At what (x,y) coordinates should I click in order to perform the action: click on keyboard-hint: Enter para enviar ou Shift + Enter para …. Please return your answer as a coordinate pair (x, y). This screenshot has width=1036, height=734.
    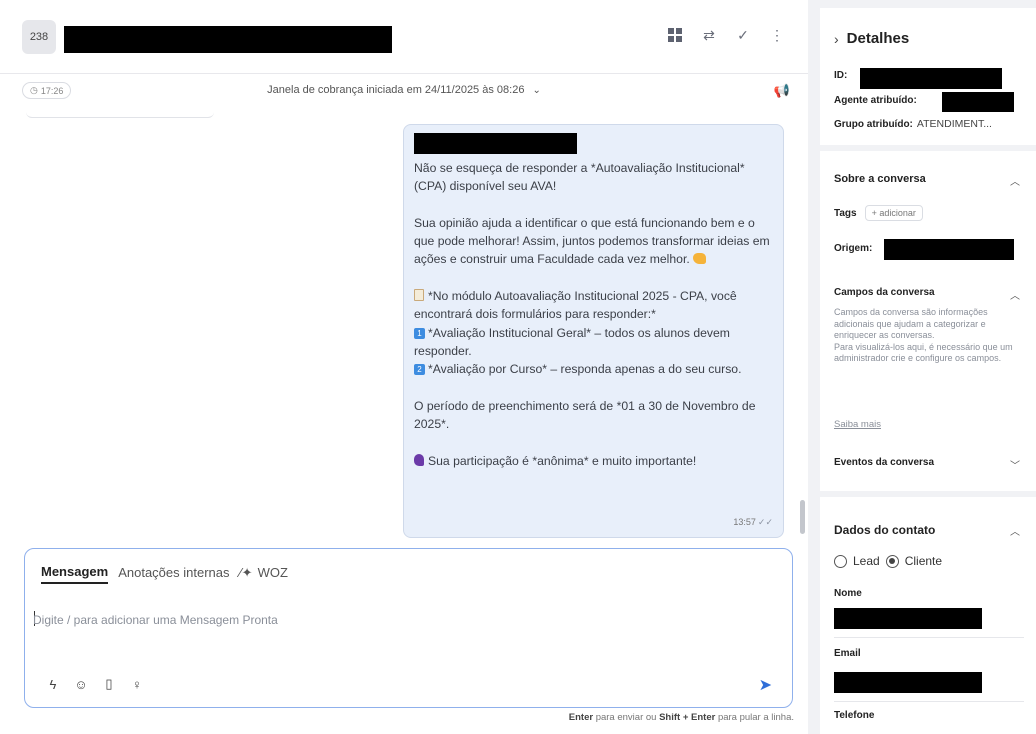
    Looking at the image, I should click on (681, 717).